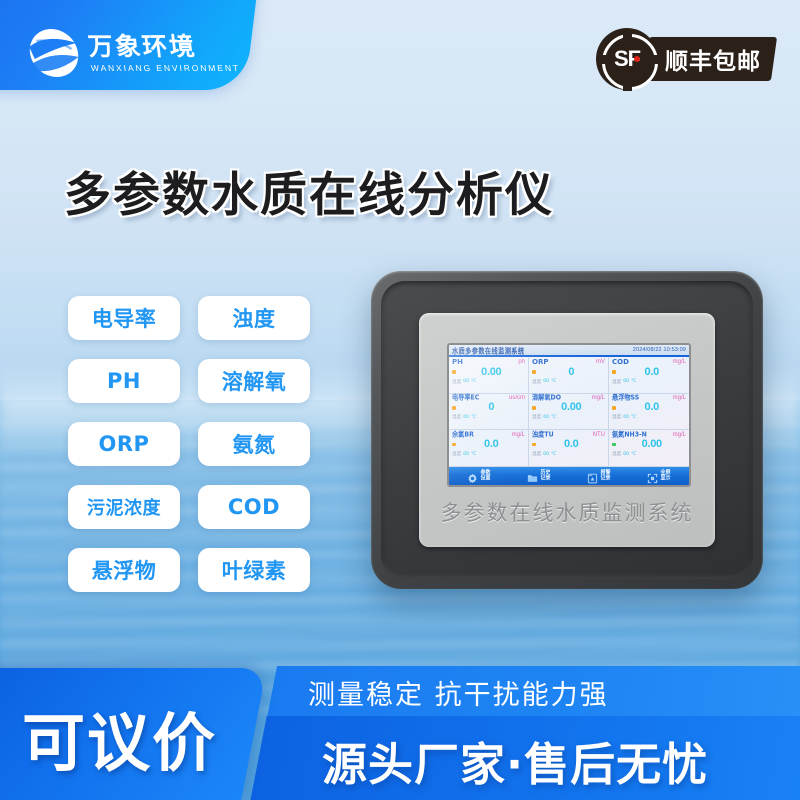 This screenshot has width=800, height=800. I want to click on feature-tag-row: 污泥浓度 COD, so click(191, 507).